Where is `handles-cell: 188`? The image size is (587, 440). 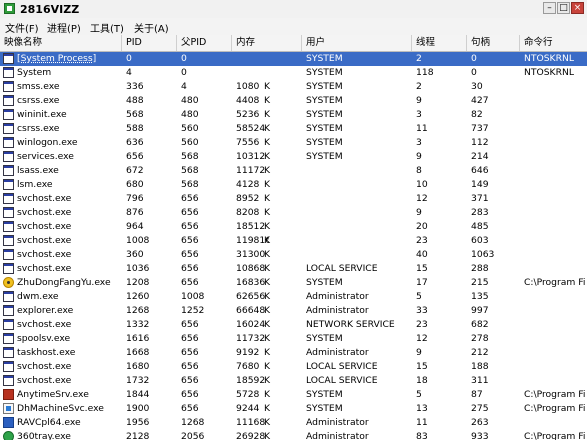
handles-cell: 188 is located at coordinates (480, 366).